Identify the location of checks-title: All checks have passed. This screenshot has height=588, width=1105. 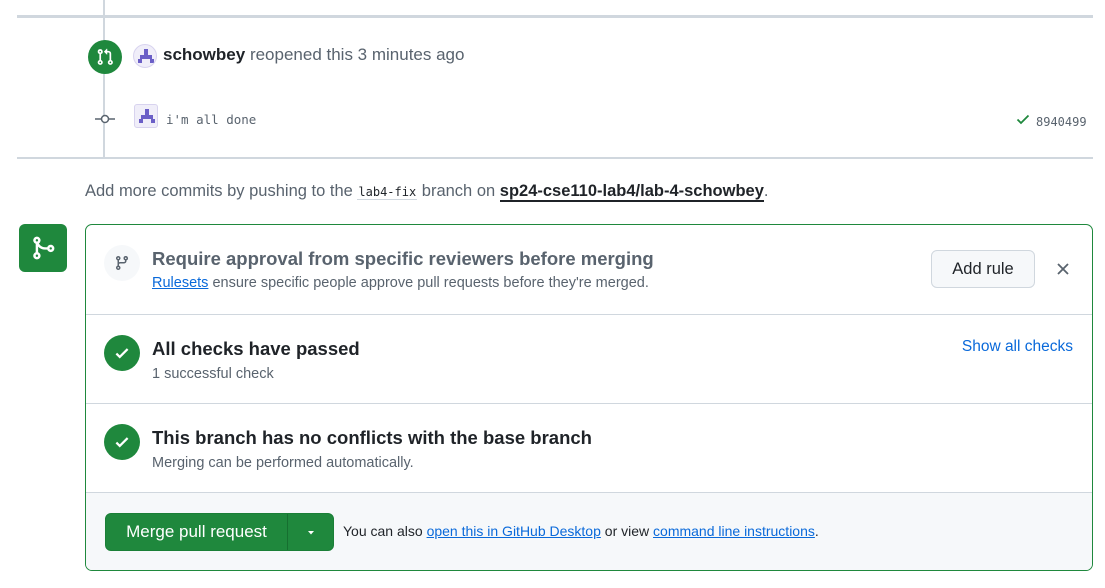
(256, 348).